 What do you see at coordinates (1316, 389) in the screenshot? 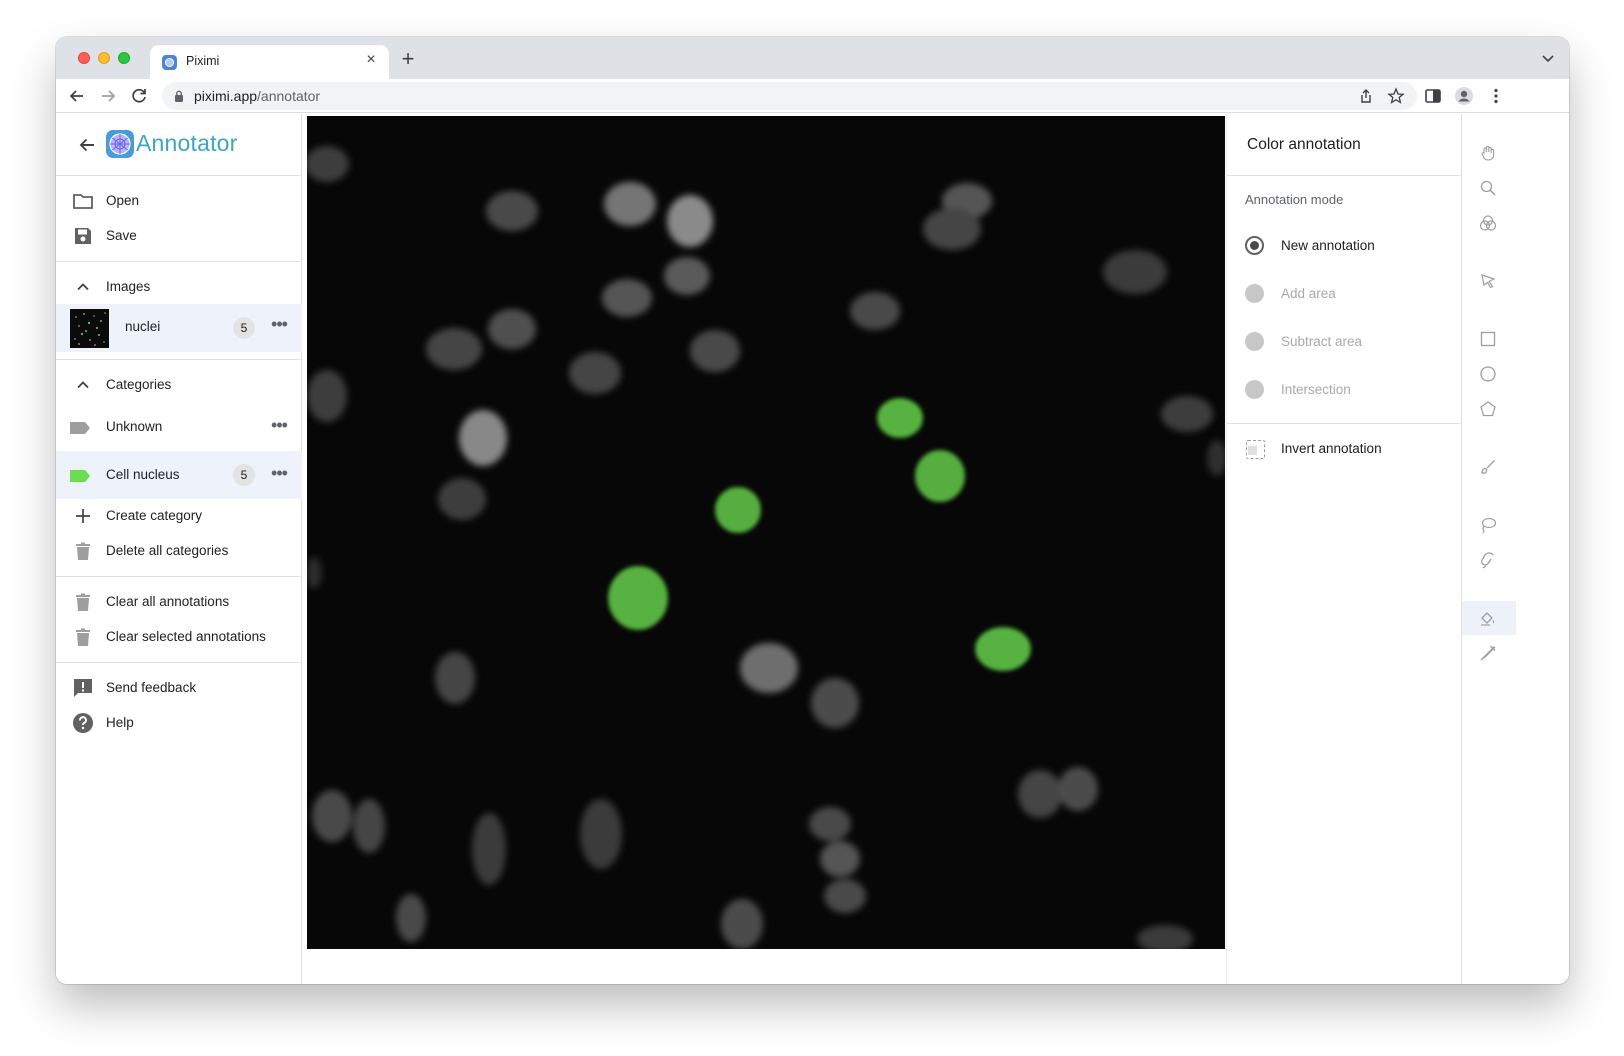
I see `mode-label: Intersection` at bounding box center [1316, 389].